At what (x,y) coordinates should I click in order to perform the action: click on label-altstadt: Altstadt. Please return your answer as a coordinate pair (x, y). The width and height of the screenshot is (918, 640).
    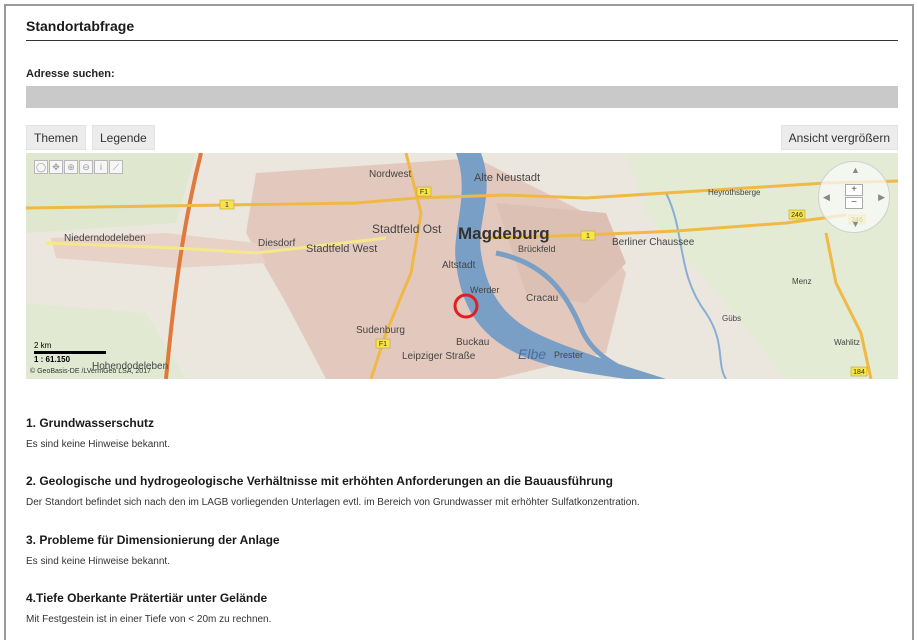
    Looking at the image, I should click on (459, 265).